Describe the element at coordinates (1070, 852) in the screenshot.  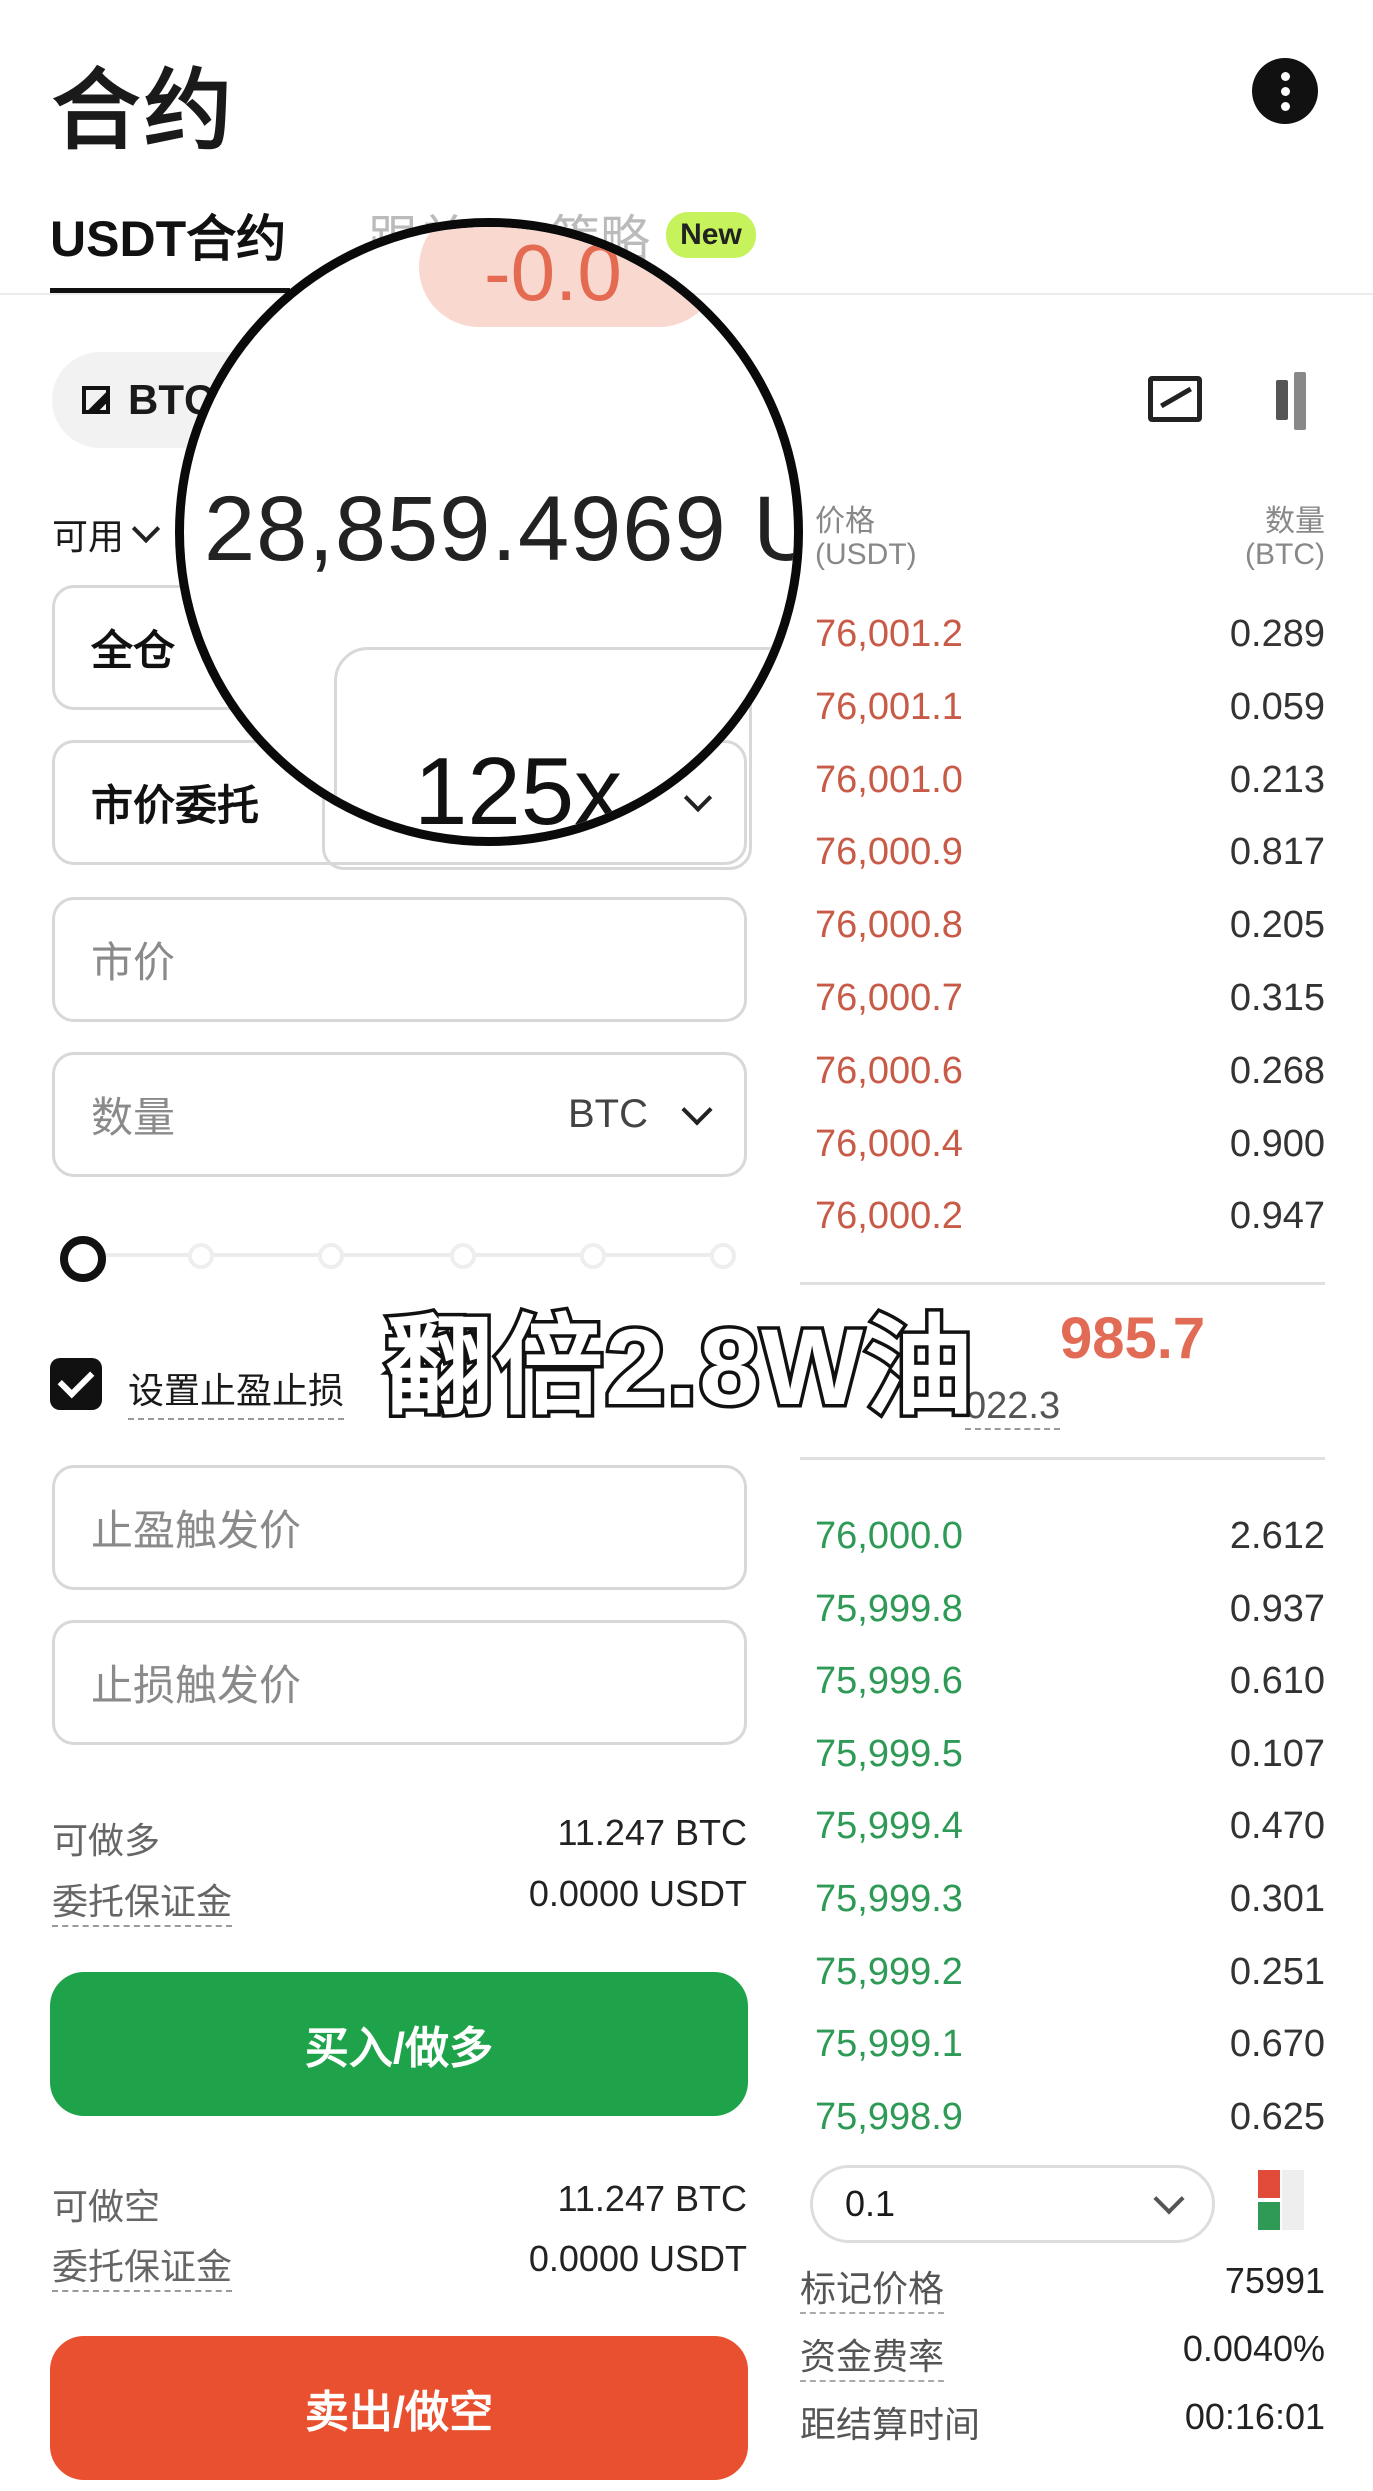
I see `ask-row: 76,000.9 0.817` at that location.